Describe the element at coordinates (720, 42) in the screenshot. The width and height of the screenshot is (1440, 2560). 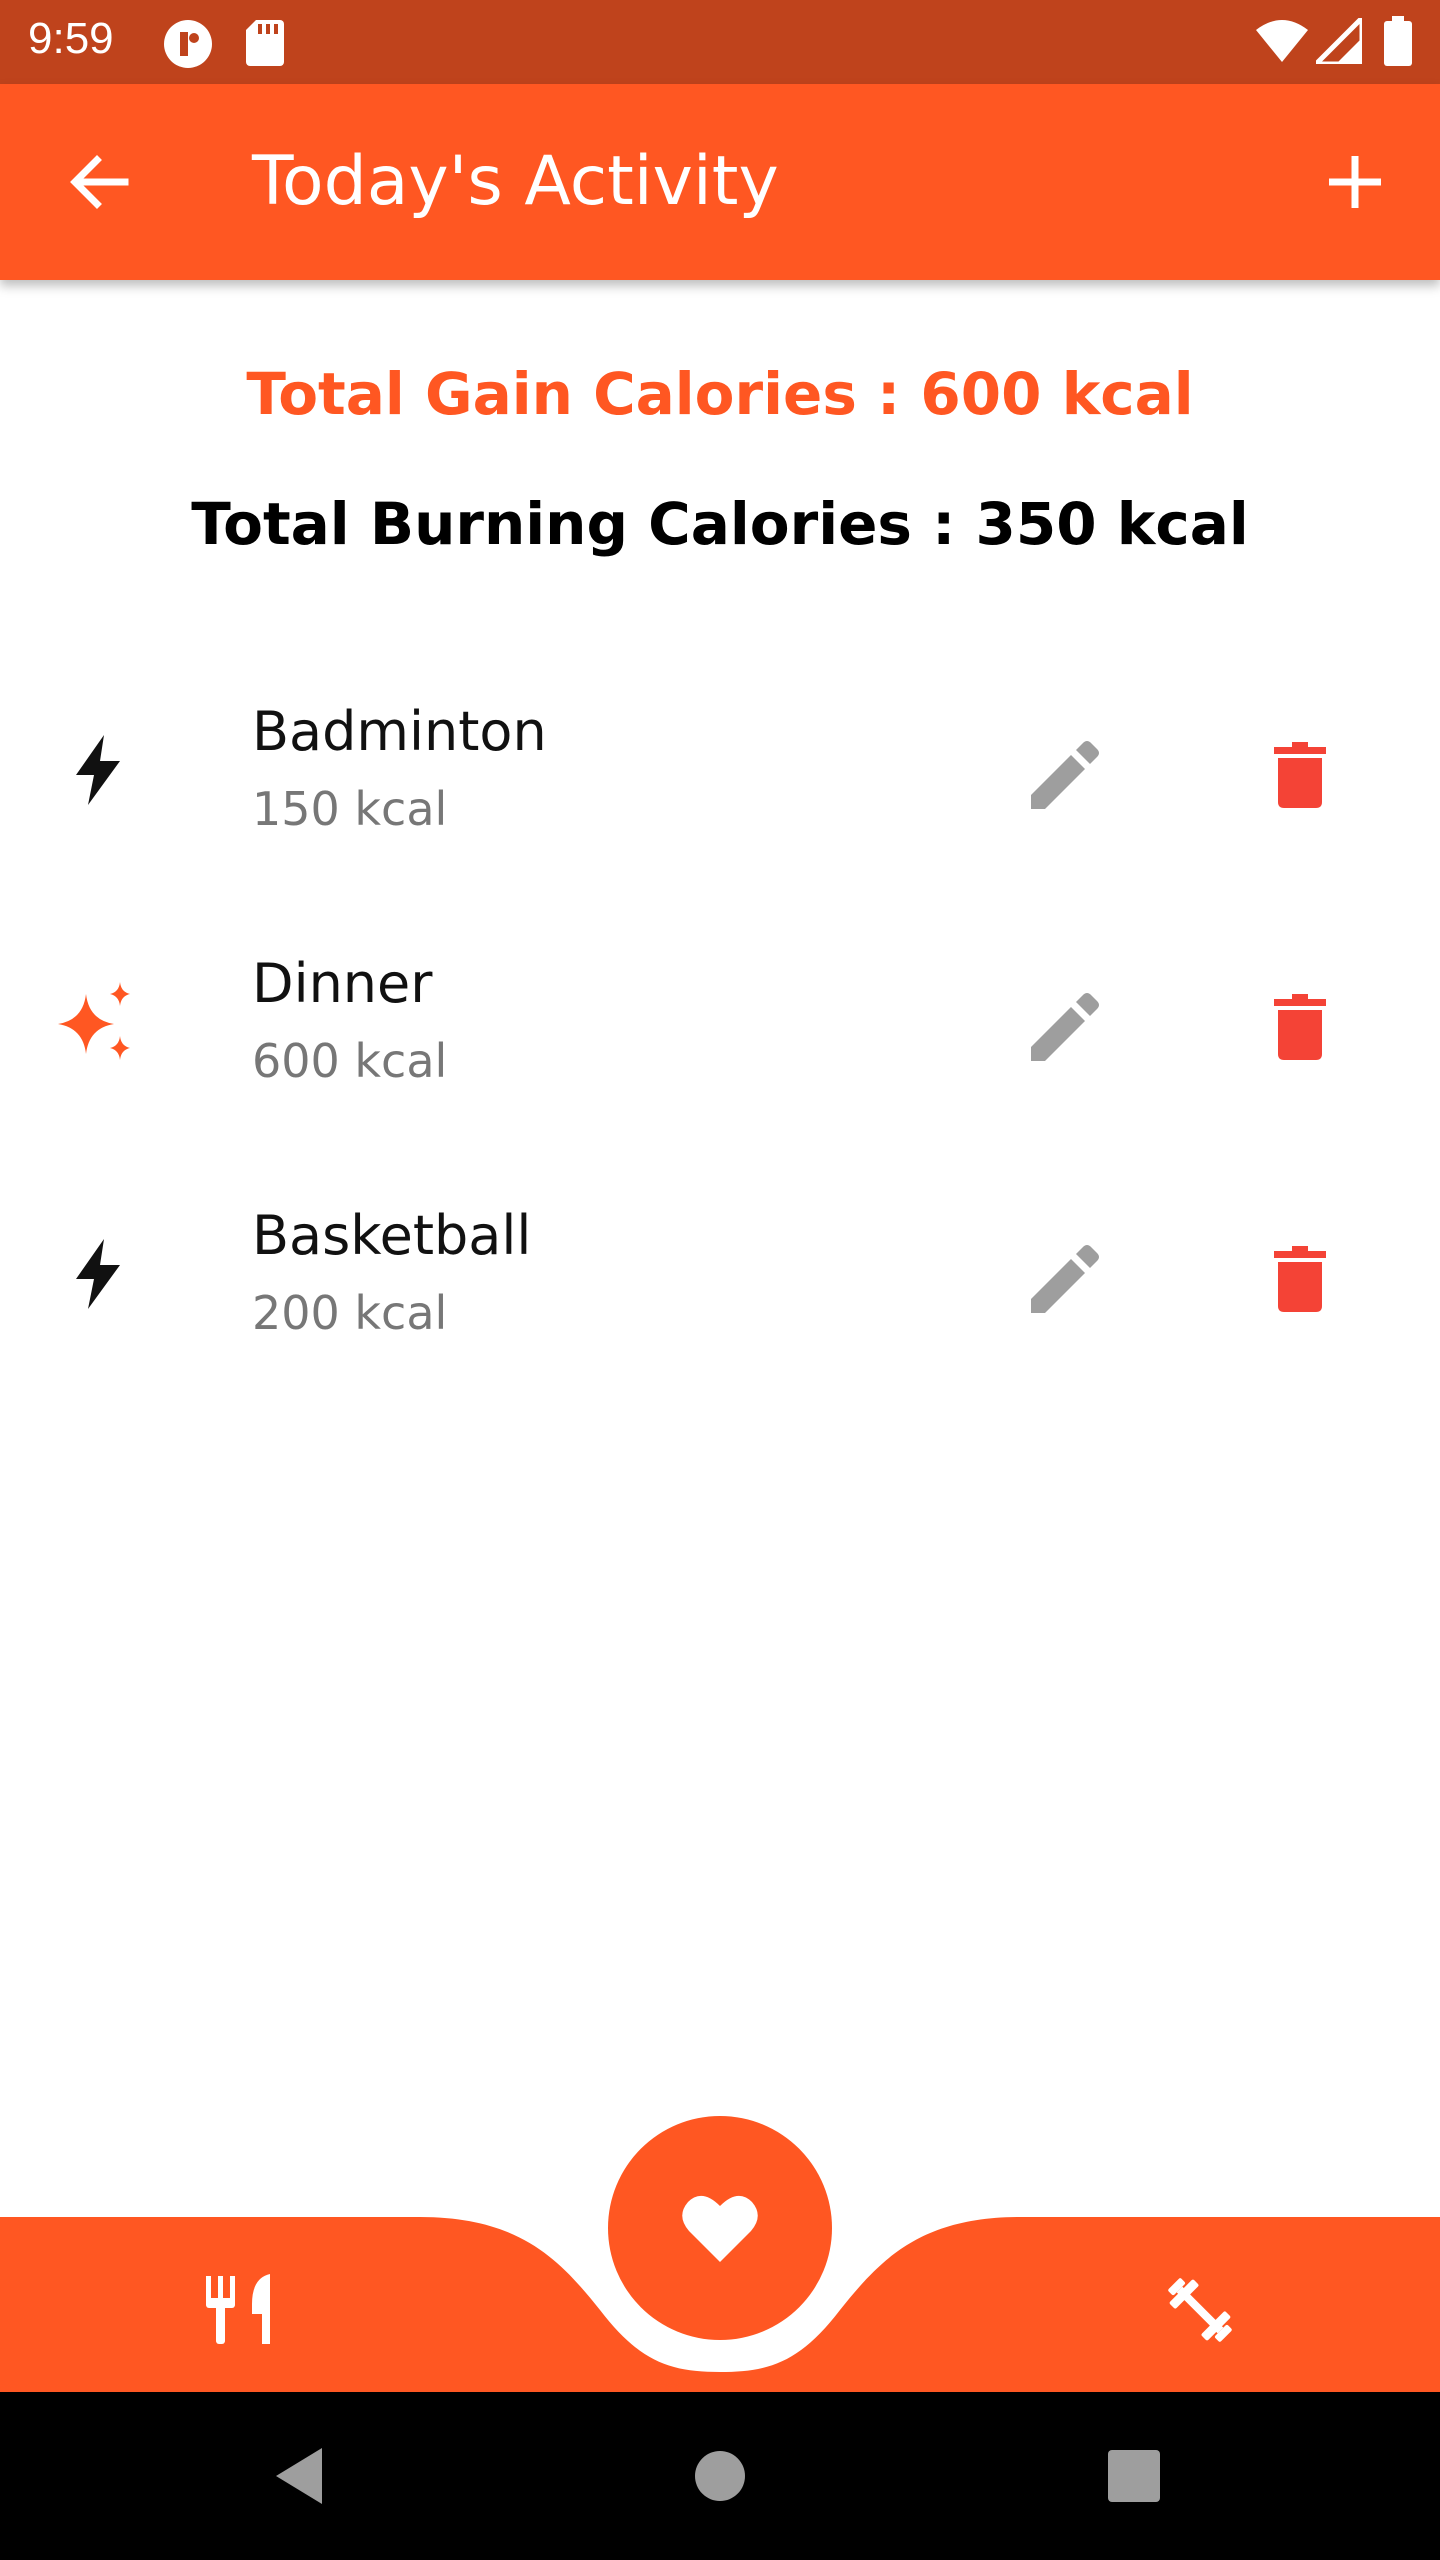
I see `status-bar: 9:59` at that location.